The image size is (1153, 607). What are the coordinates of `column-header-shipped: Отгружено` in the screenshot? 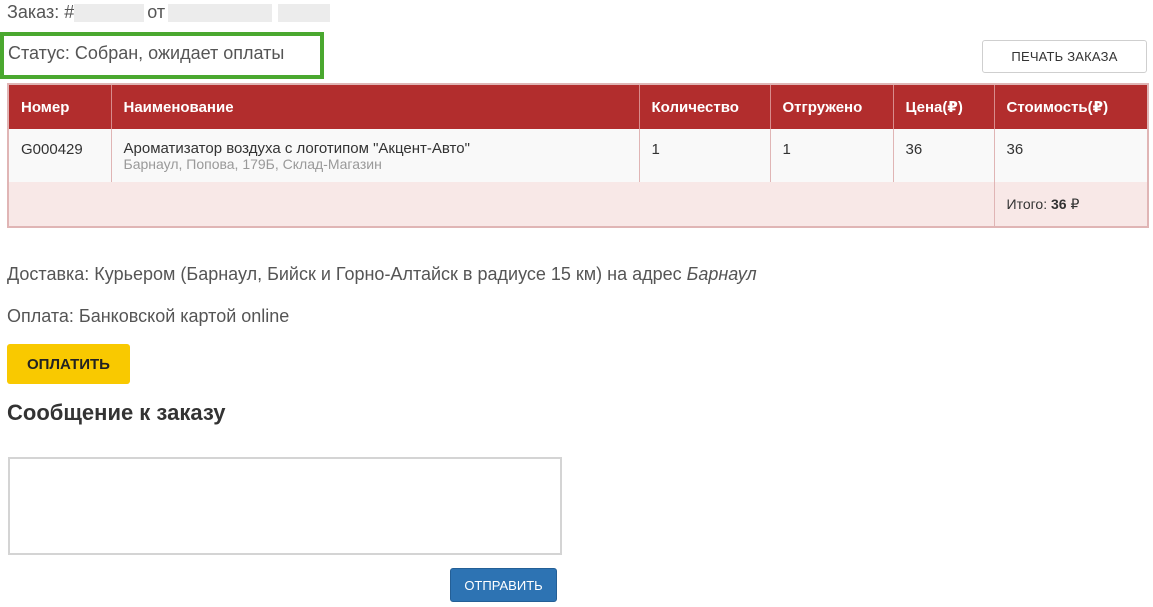 It's located at (832, 106).